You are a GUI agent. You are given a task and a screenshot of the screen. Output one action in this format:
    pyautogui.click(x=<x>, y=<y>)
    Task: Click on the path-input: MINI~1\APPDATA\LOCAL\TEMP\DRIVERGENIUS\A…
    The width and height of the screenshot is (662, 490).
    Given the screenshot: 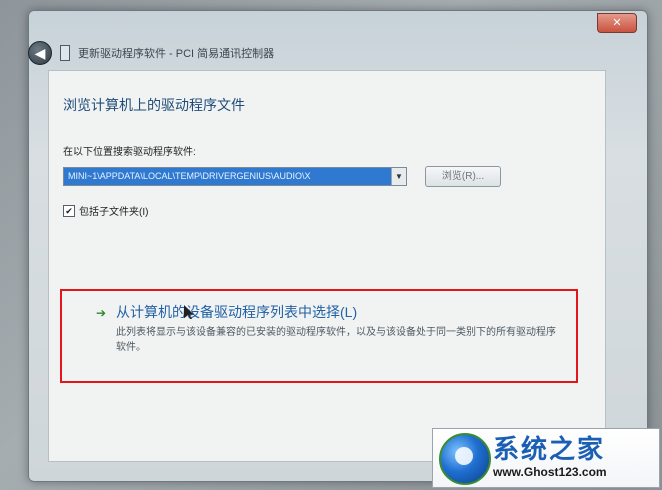 What is the action you would take?
    pyautogui.click(x=227, y=176)
    